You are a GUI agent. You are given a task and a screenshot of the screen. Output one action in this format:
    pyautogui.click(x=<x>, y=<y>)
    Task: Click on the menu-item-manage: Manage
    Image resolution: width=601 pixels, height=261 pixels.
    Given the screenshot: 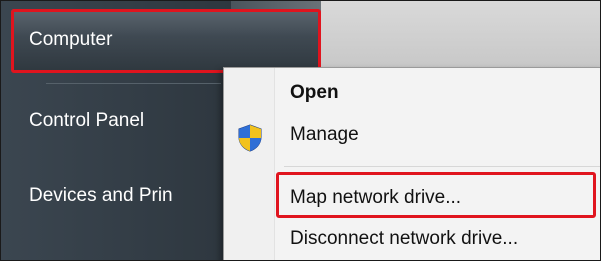 What is the action you would take?
    pyautogui.click(x=324, y=135)
    